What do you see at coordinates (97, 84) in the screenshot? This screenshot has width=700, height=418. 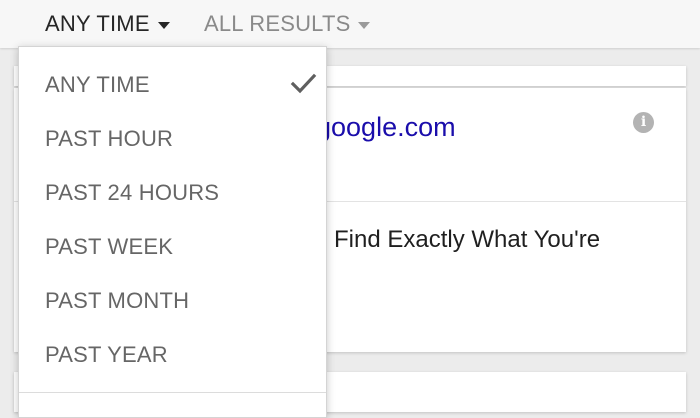 I see `menu-item-label: ANY TIME` at bounding box center [97, 84].